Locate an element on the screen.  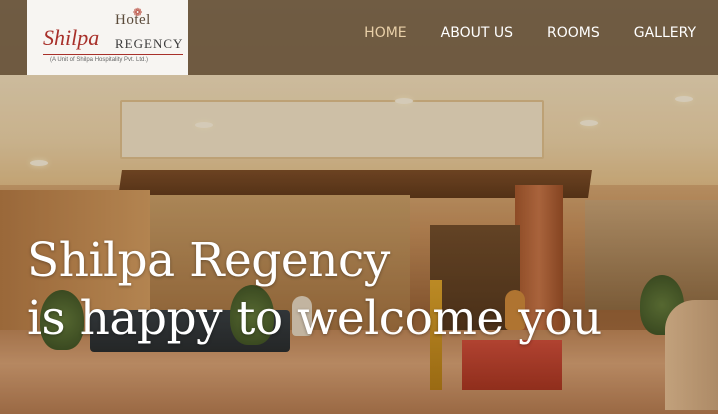
logo-name-caps: REGENCY is located at coordinates (149, 43).